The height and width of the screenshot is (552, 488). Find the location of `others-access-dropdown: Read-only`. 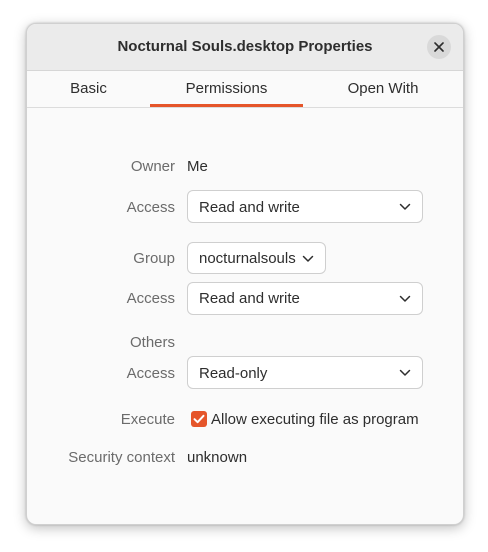

others-access-dropdown: Read-only is located at coordinates (305, 372).